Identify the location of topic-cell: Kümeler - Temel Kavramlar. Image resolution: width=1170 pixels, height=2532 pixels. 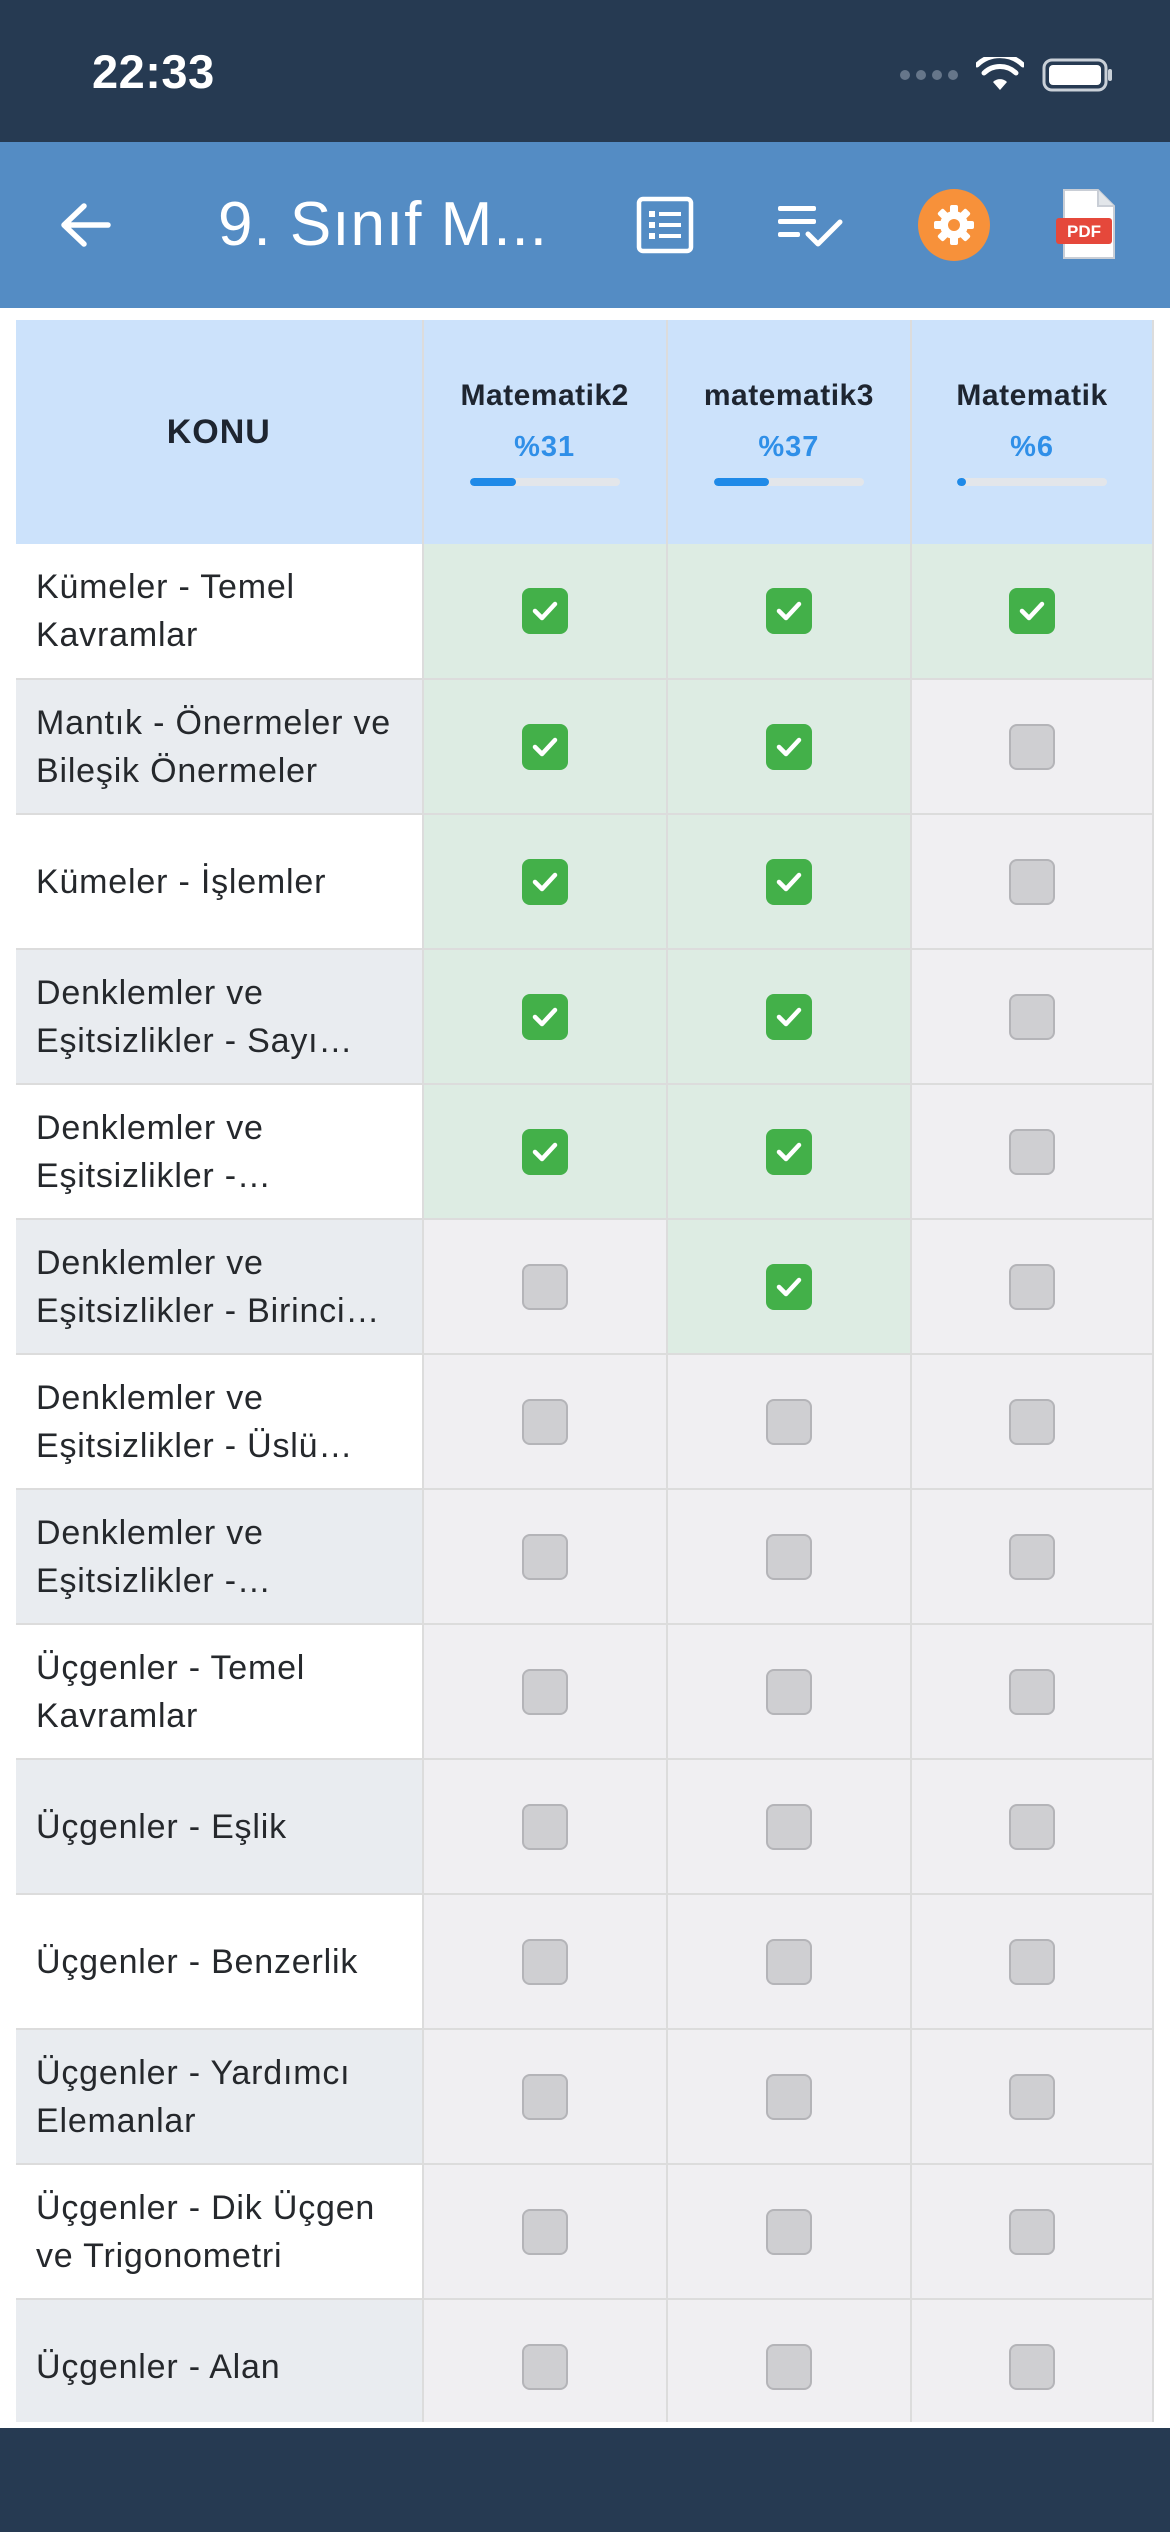
(220, 612).